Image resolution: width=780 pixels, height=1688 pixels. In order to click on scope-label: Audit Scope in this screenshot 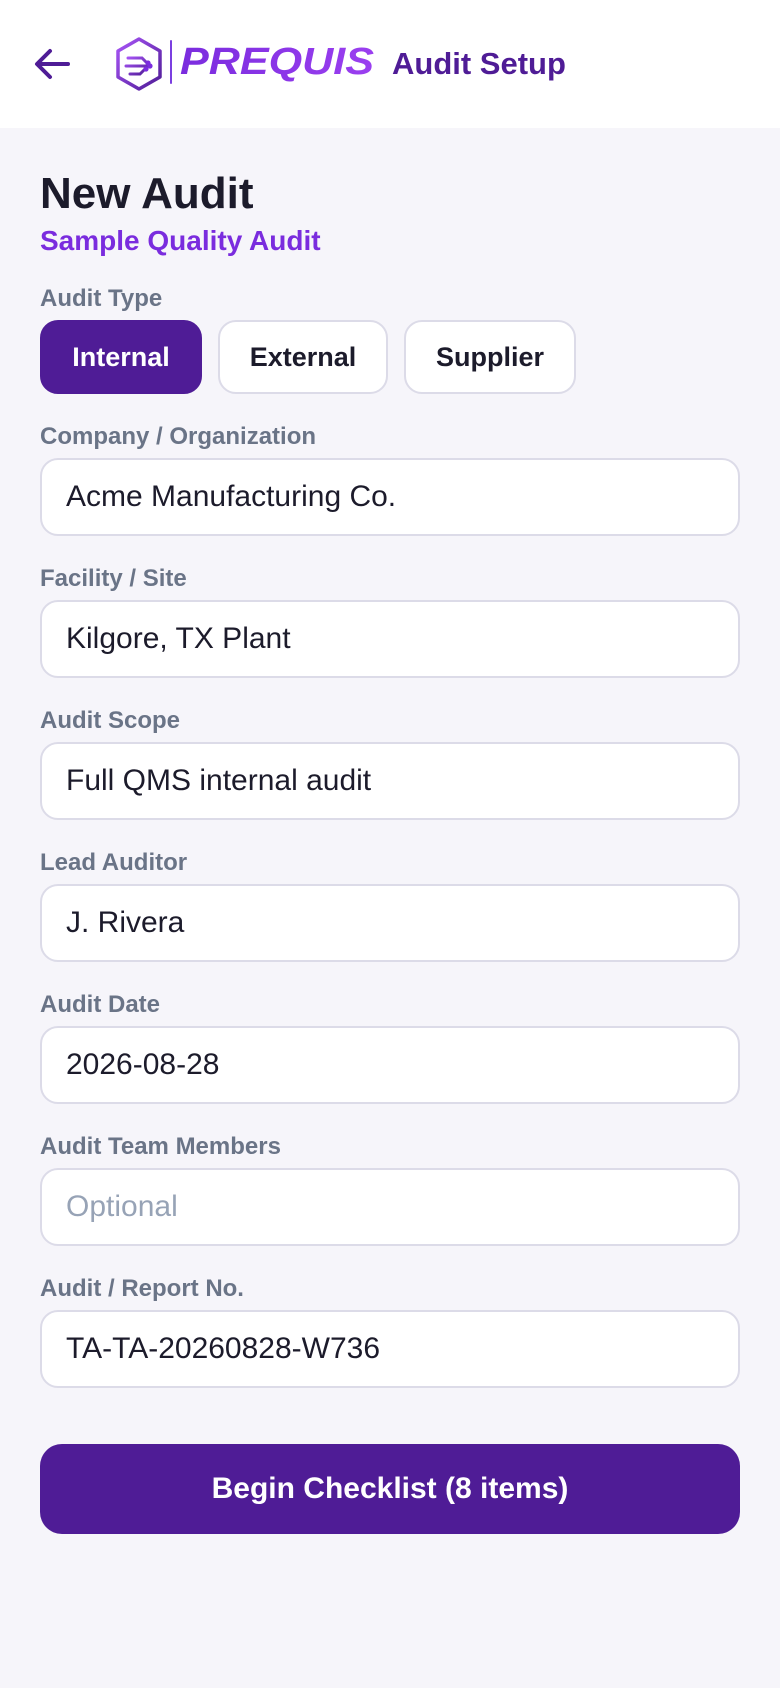, I will do `click(110, 720)`.